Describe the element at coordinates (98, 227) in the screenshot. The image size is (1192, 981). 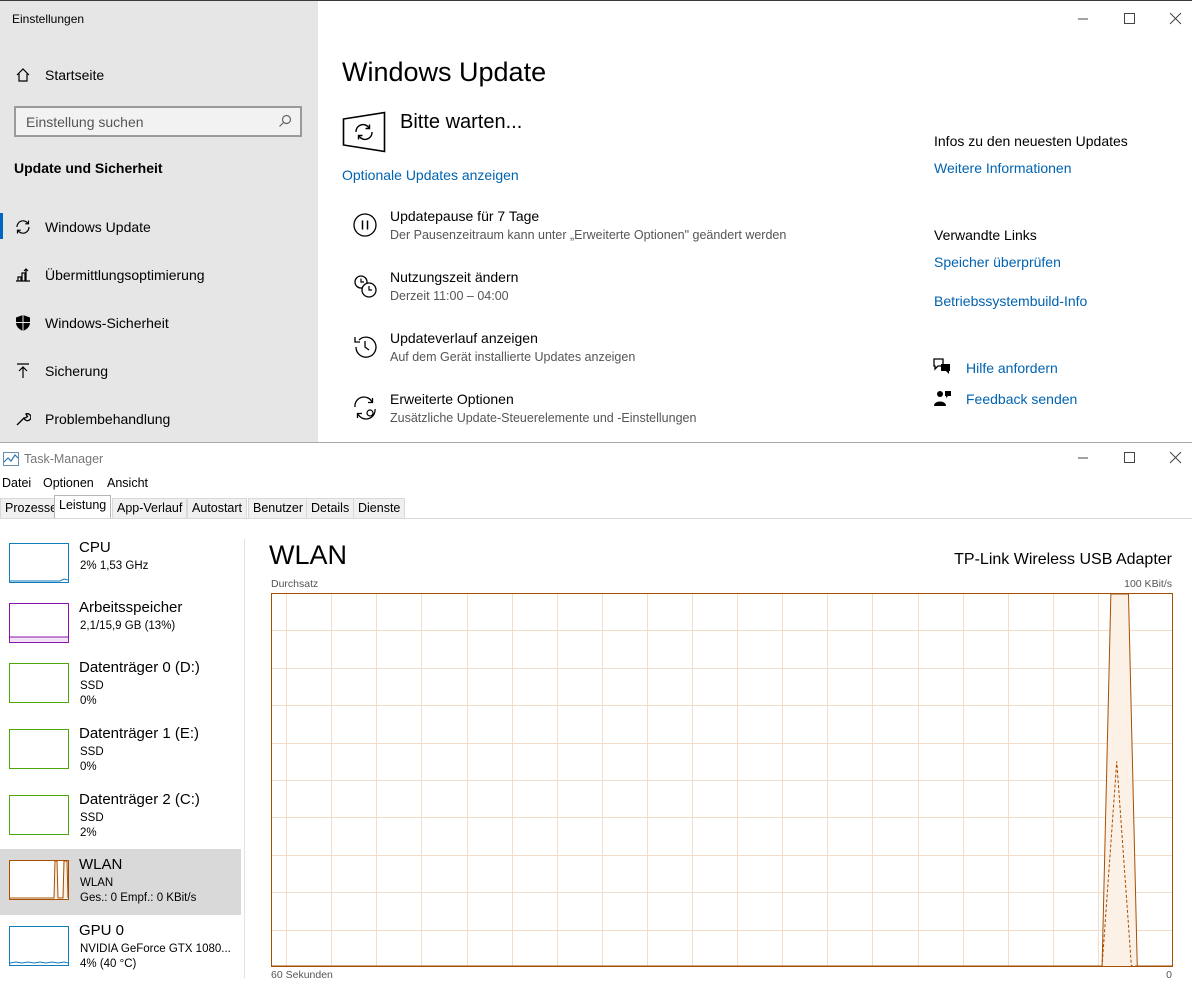
I see `sidebar-item-label: Windows Update` at that location.